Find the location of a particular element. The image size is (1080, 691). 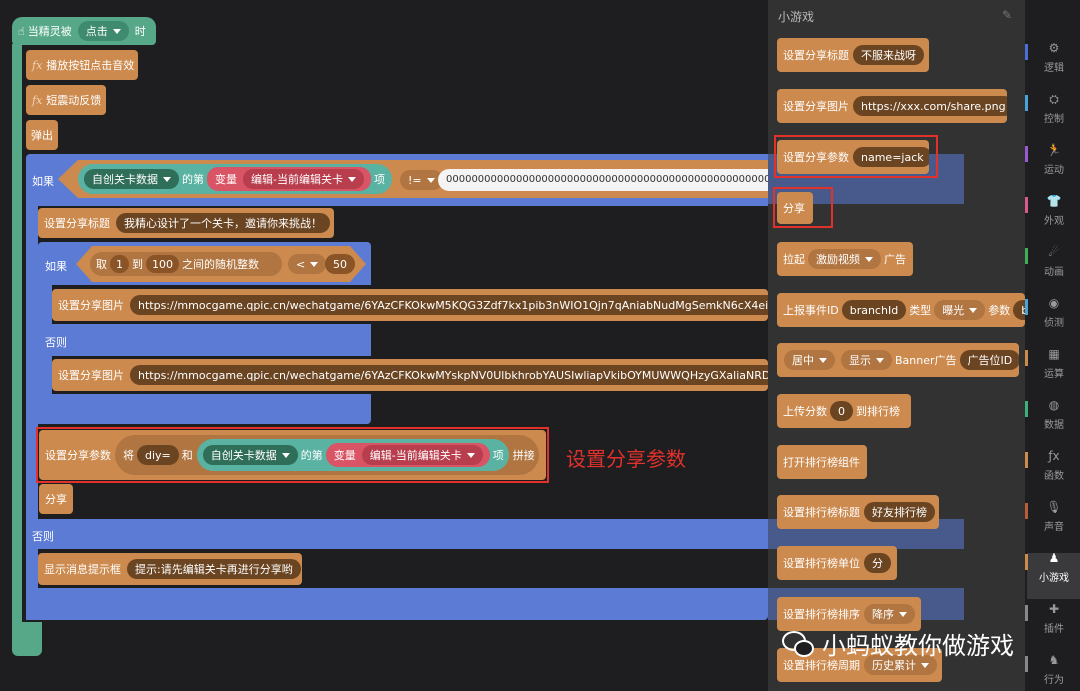

sidebar-item-appearance: 👕 外观 is located at coordinates (1054, 210).